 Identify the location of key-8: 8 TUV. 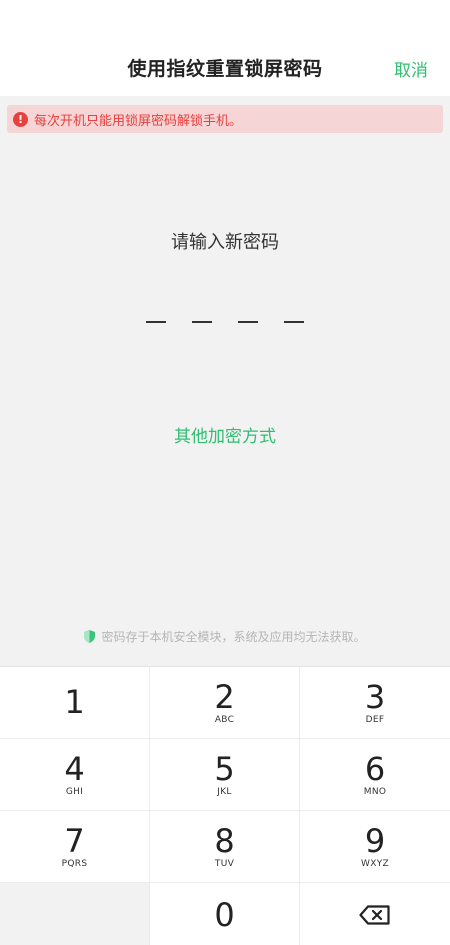
(225, 847).